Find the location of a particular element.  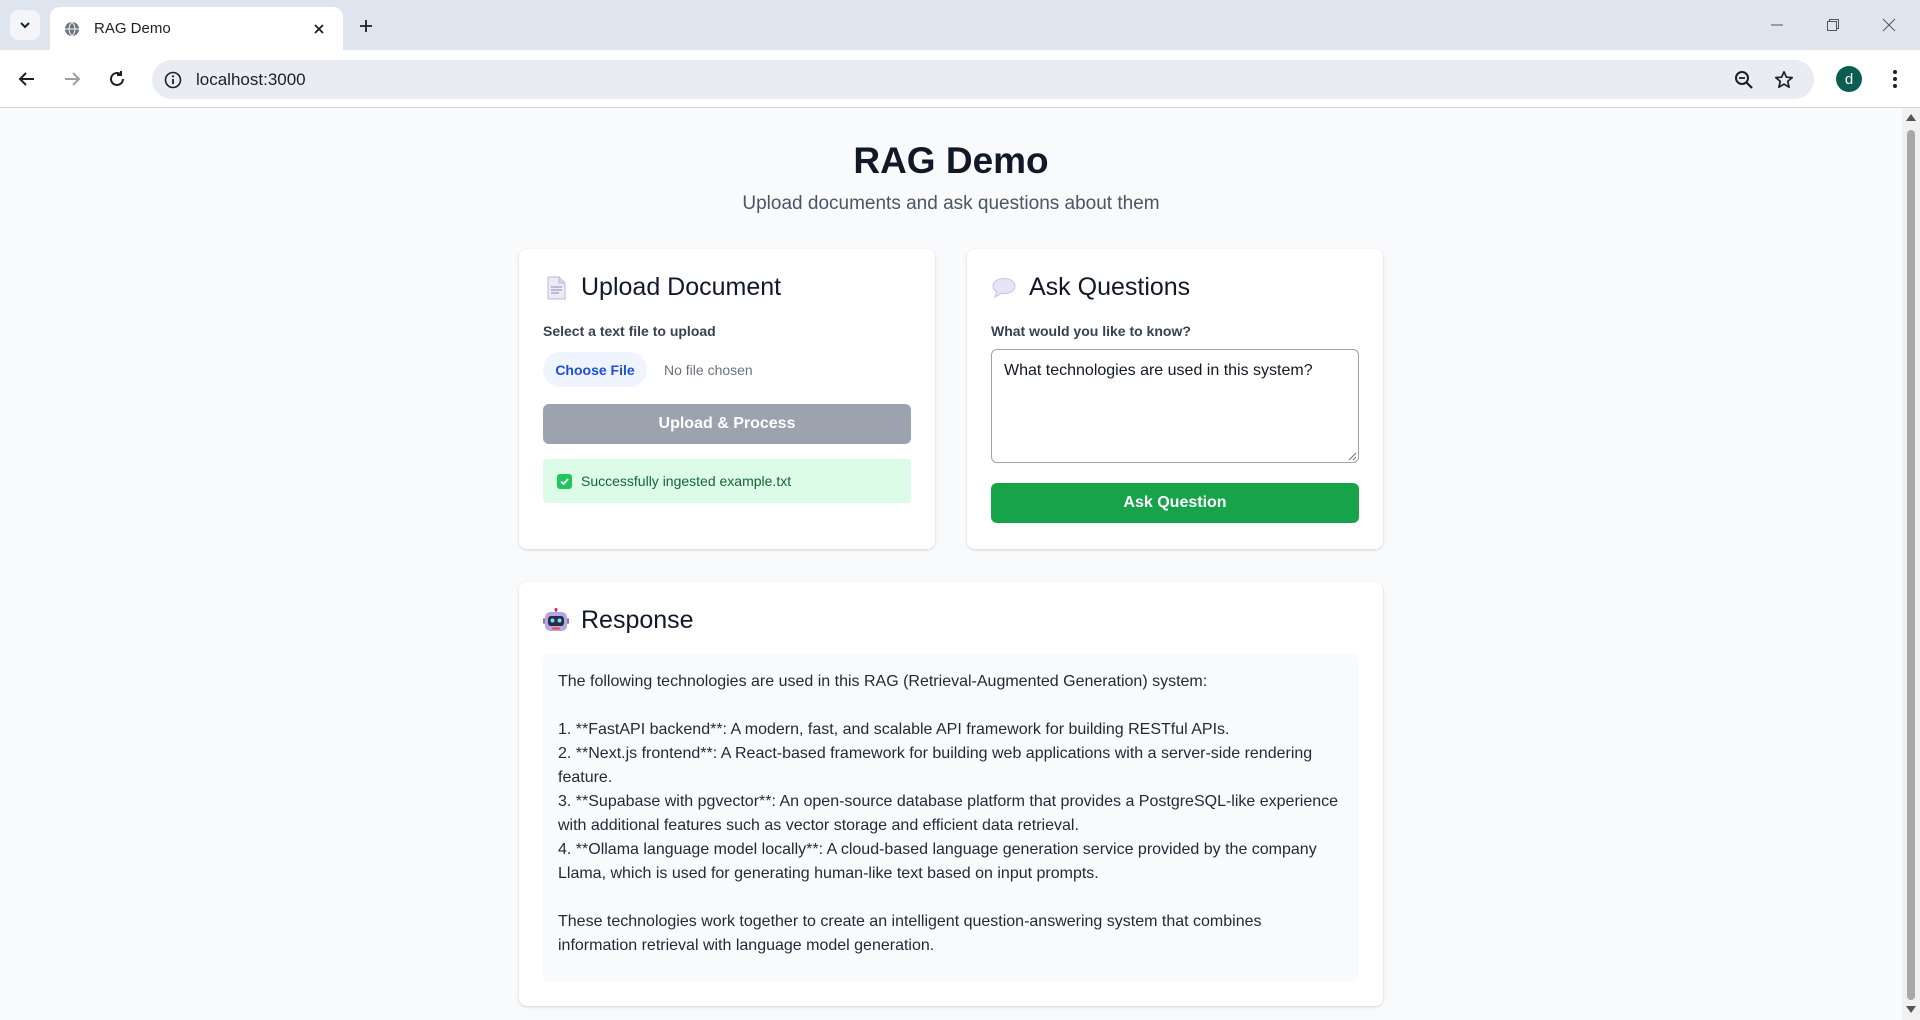

upload-success-message: Successfully ingested example.txt is located at coordinates (727, 481).